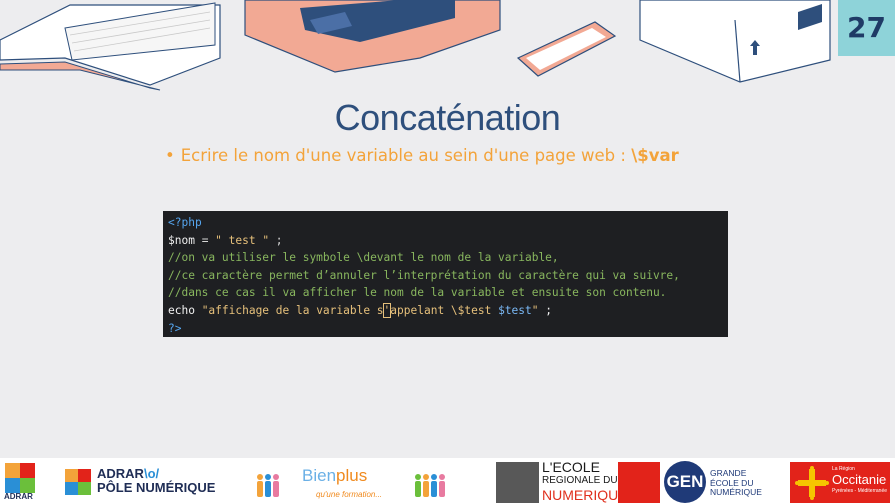  What do you see at coordinates (185, 310) in the screenshot?
I see `code-echo-keyword: echo` at bounding box center [185, 310].